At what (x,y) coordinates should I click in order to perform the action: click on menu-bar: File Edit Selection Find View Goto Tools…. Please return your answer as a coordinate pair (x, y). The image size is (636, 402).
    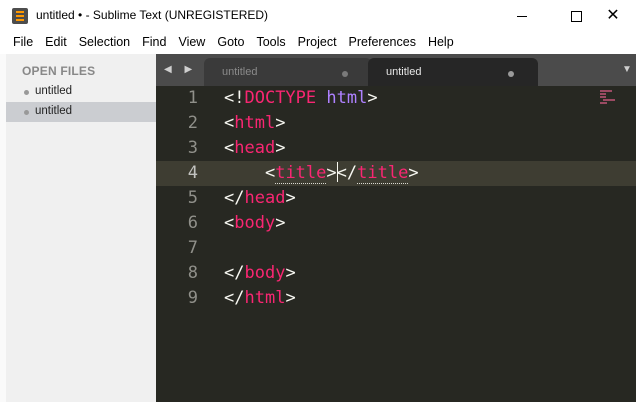
    Looking at the image, I should click on (318, 42).